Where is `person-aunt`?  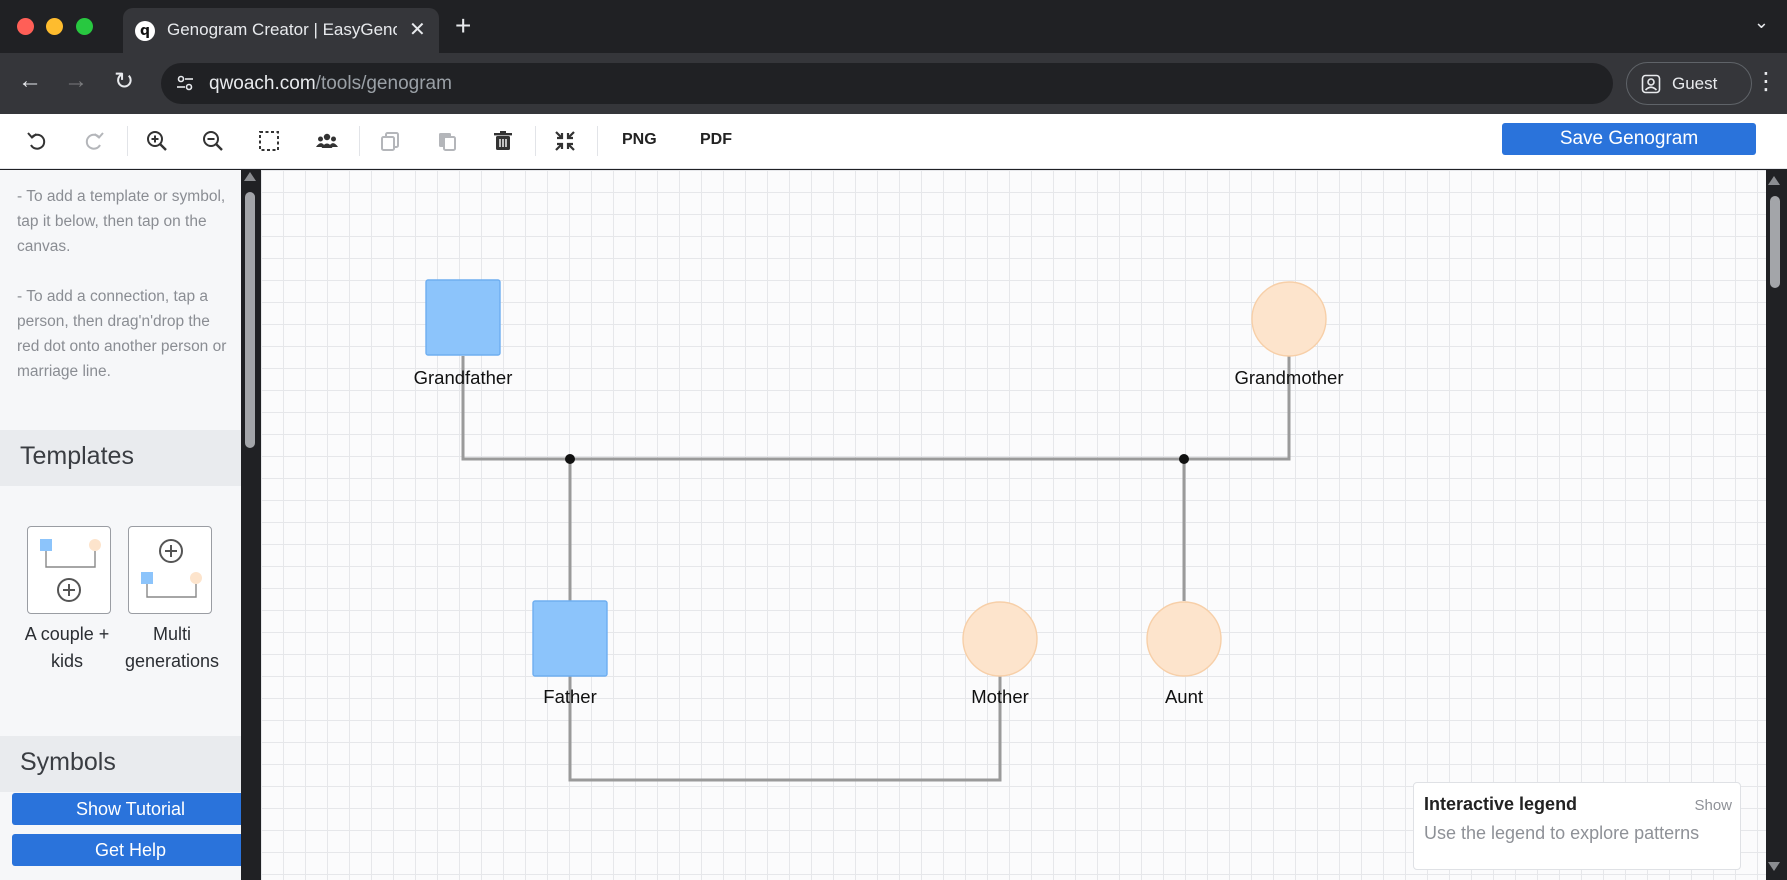 person-aunt is located at coordinates (1184, 639).